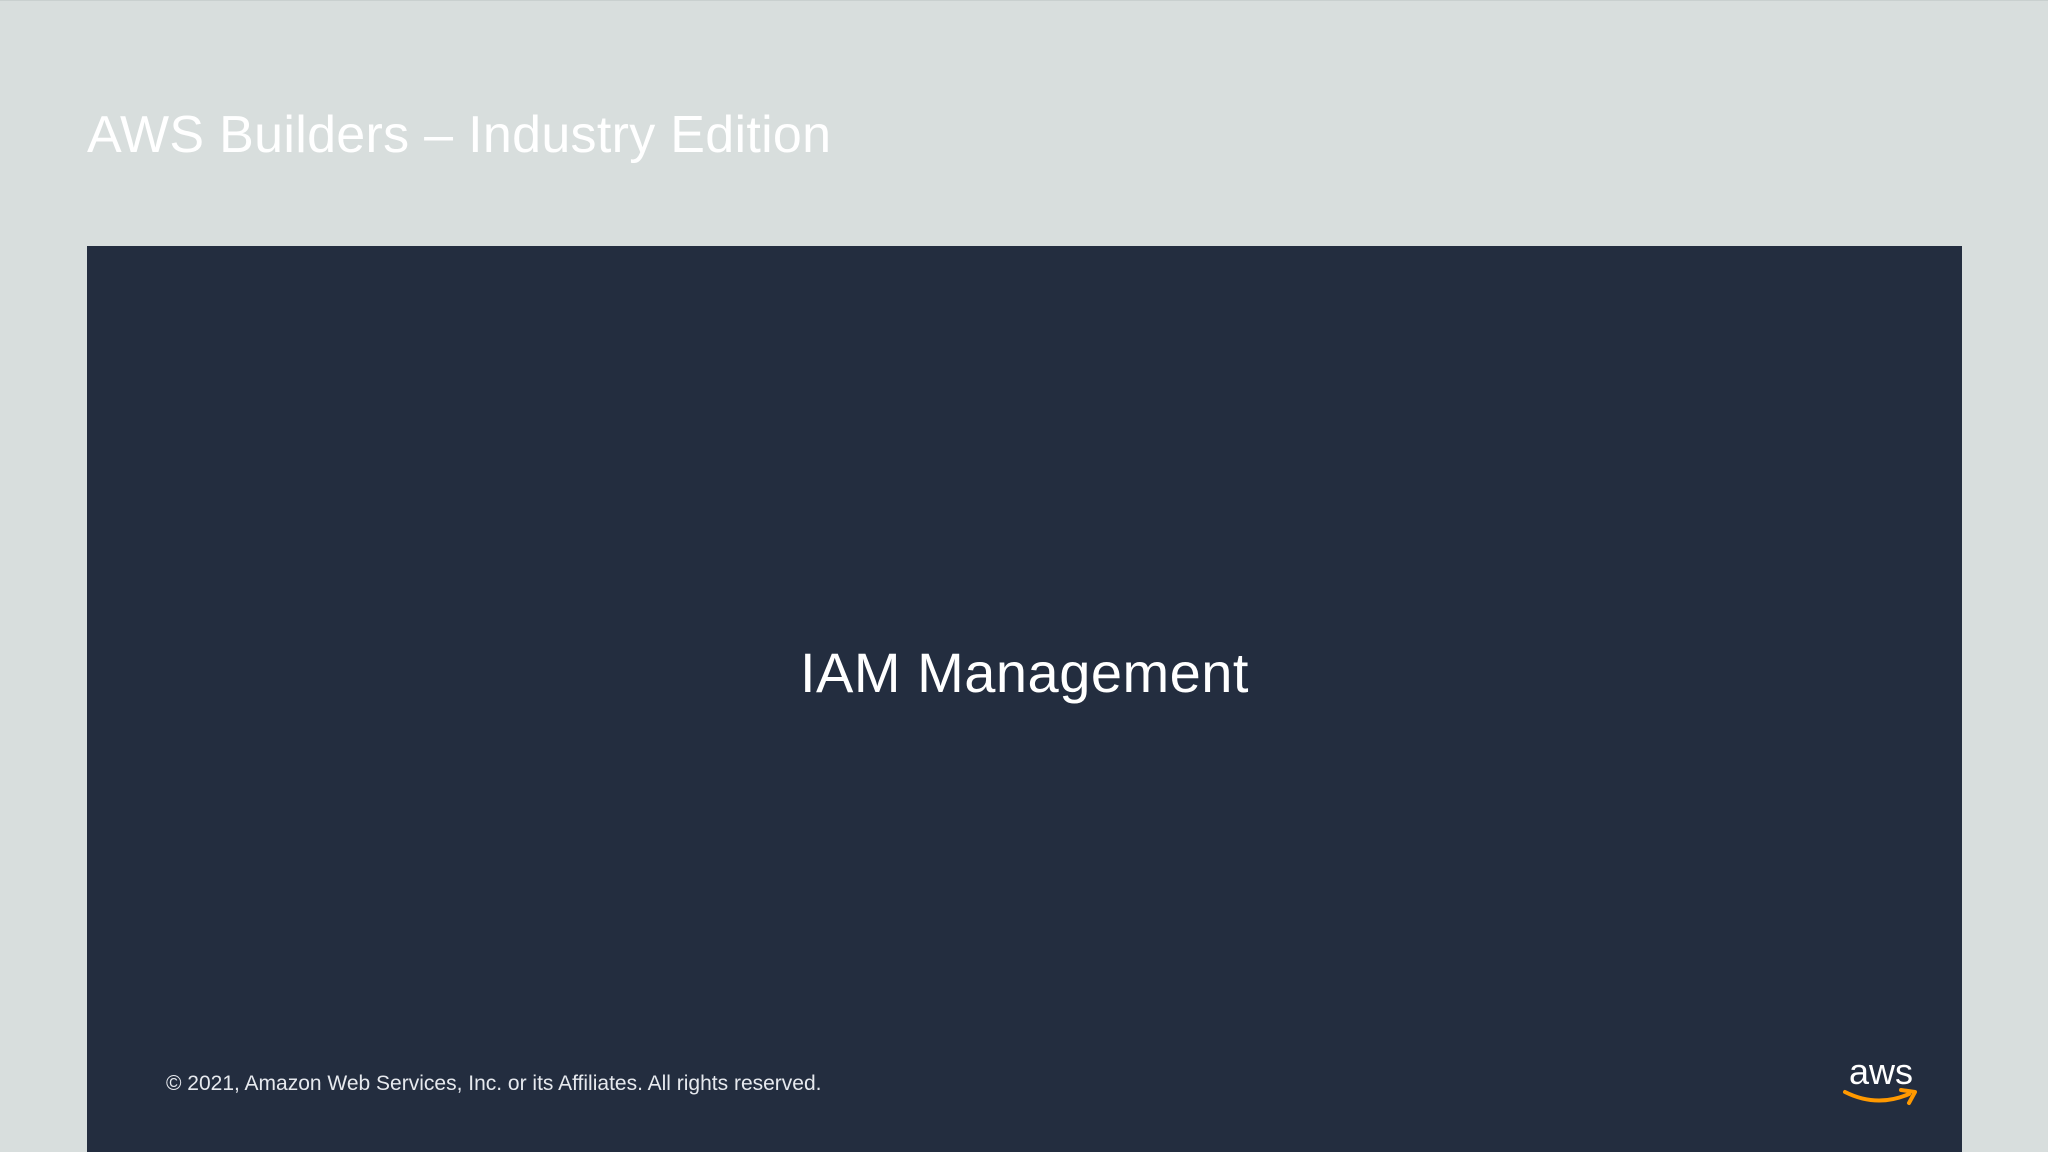 This screenshot has width=2048, height=1152. I want to click on presentation-title: AWS Builders – Industry Edition, so click(459, 135).